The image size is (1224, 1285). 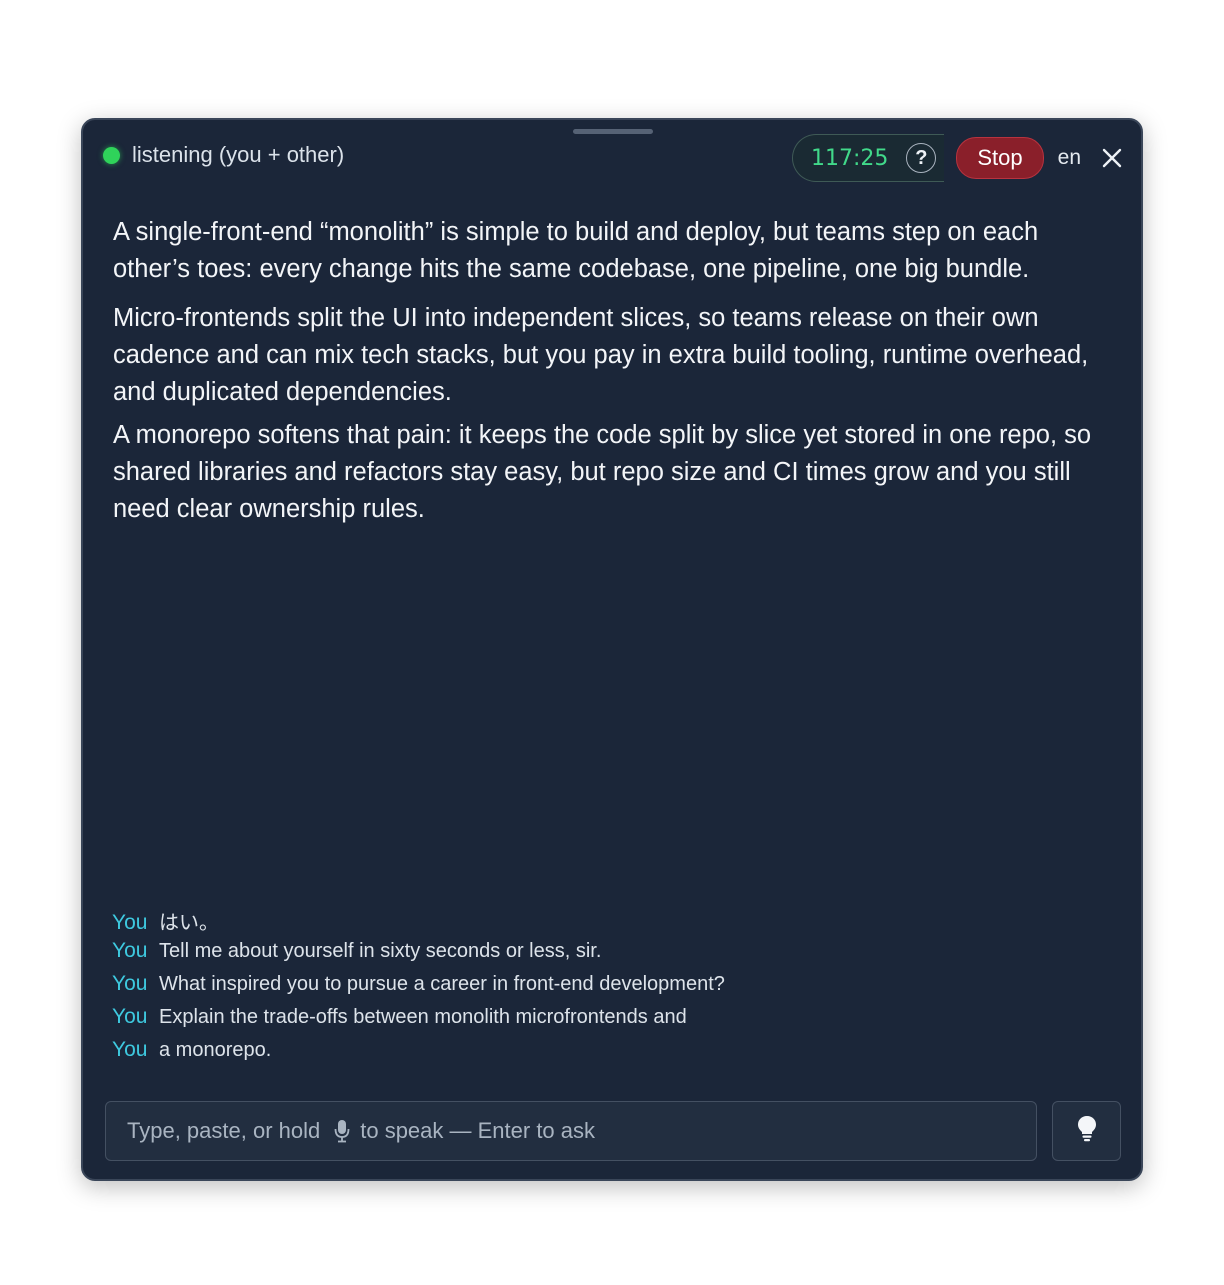 I want to click on lightbulb-icon, so click(x=1087, y=1131).